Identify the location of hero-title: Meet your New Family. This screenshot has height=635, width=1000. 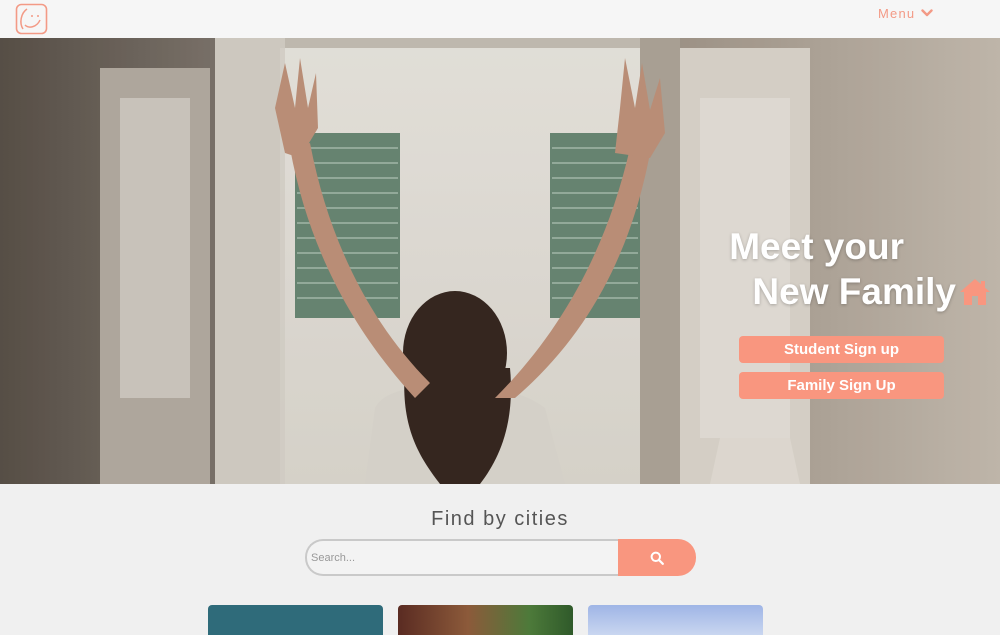
(842, 269).